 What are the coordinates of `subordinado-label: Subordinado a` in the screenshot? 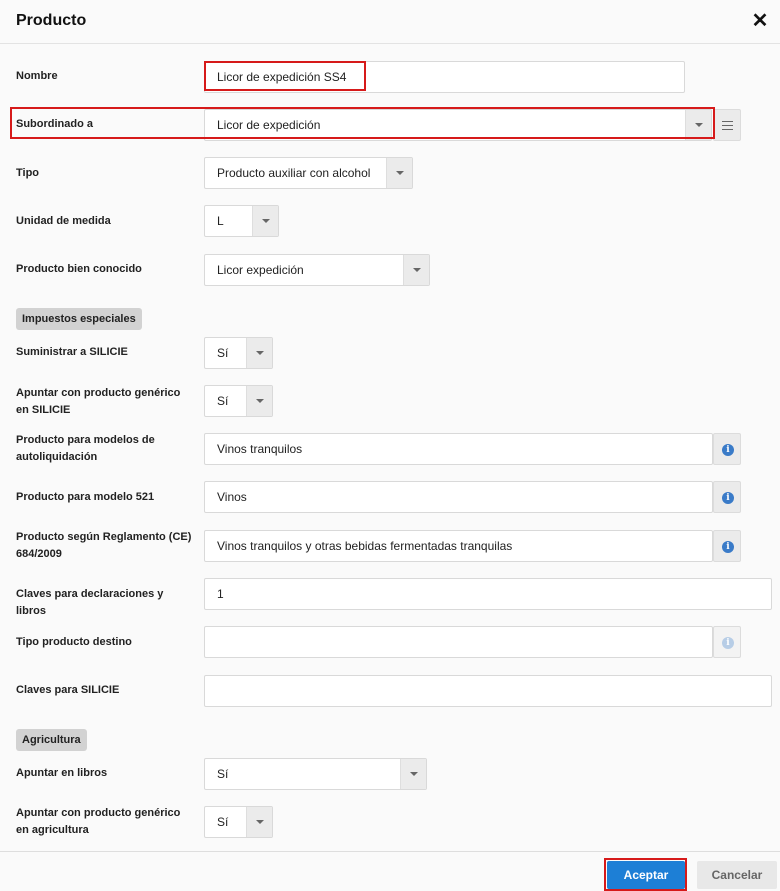 It's located at (54, 124).